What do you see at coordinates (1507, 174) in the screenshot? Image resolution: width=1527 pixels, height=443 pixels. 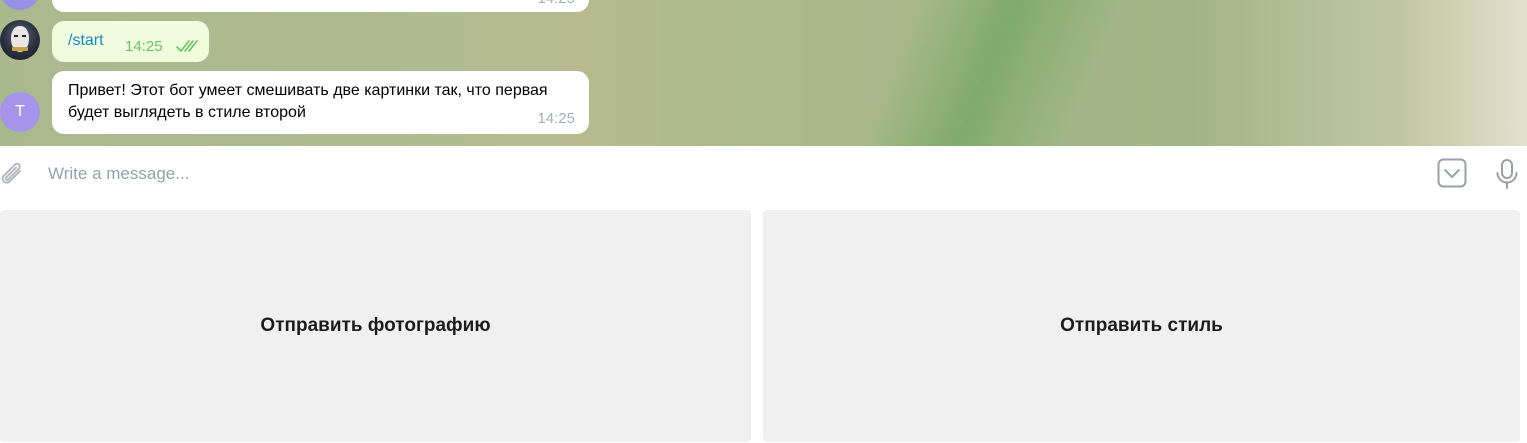 I see `microphone-icon` at bounding box center [1507, 174].